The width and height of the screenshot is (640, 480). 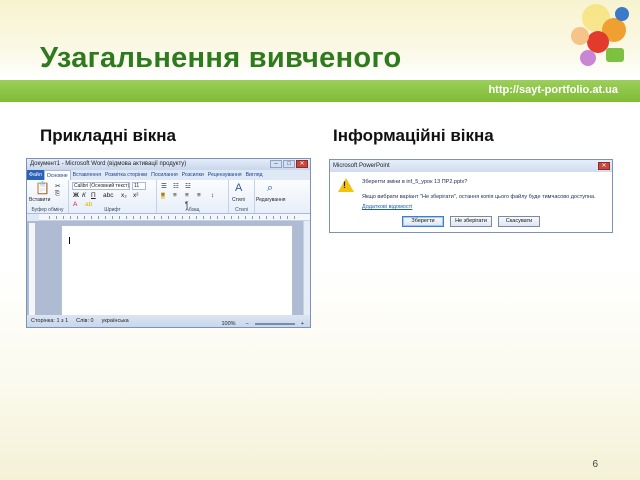 What do you see at coordinates (93, 195) in the screenshot?
I see `underline-icon: П` at bounding box center [93, 195].